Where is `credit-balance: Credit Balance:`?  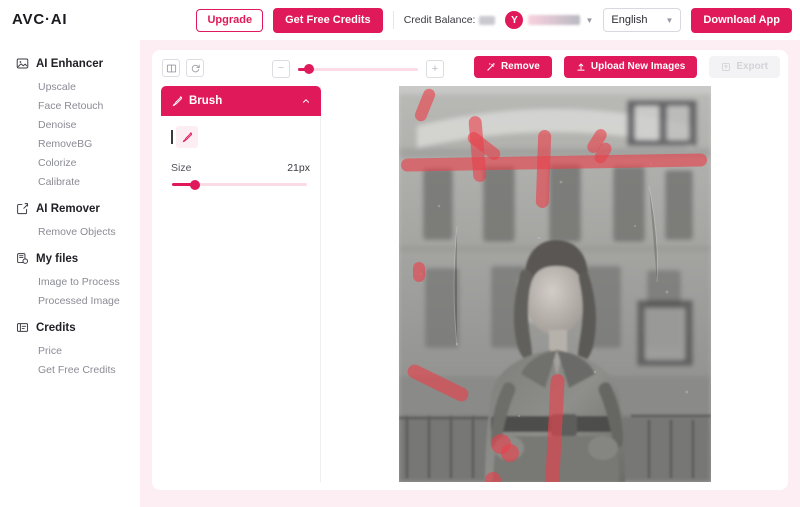
credit-balance: Credit Balance: is located at coordinates (450, 20).